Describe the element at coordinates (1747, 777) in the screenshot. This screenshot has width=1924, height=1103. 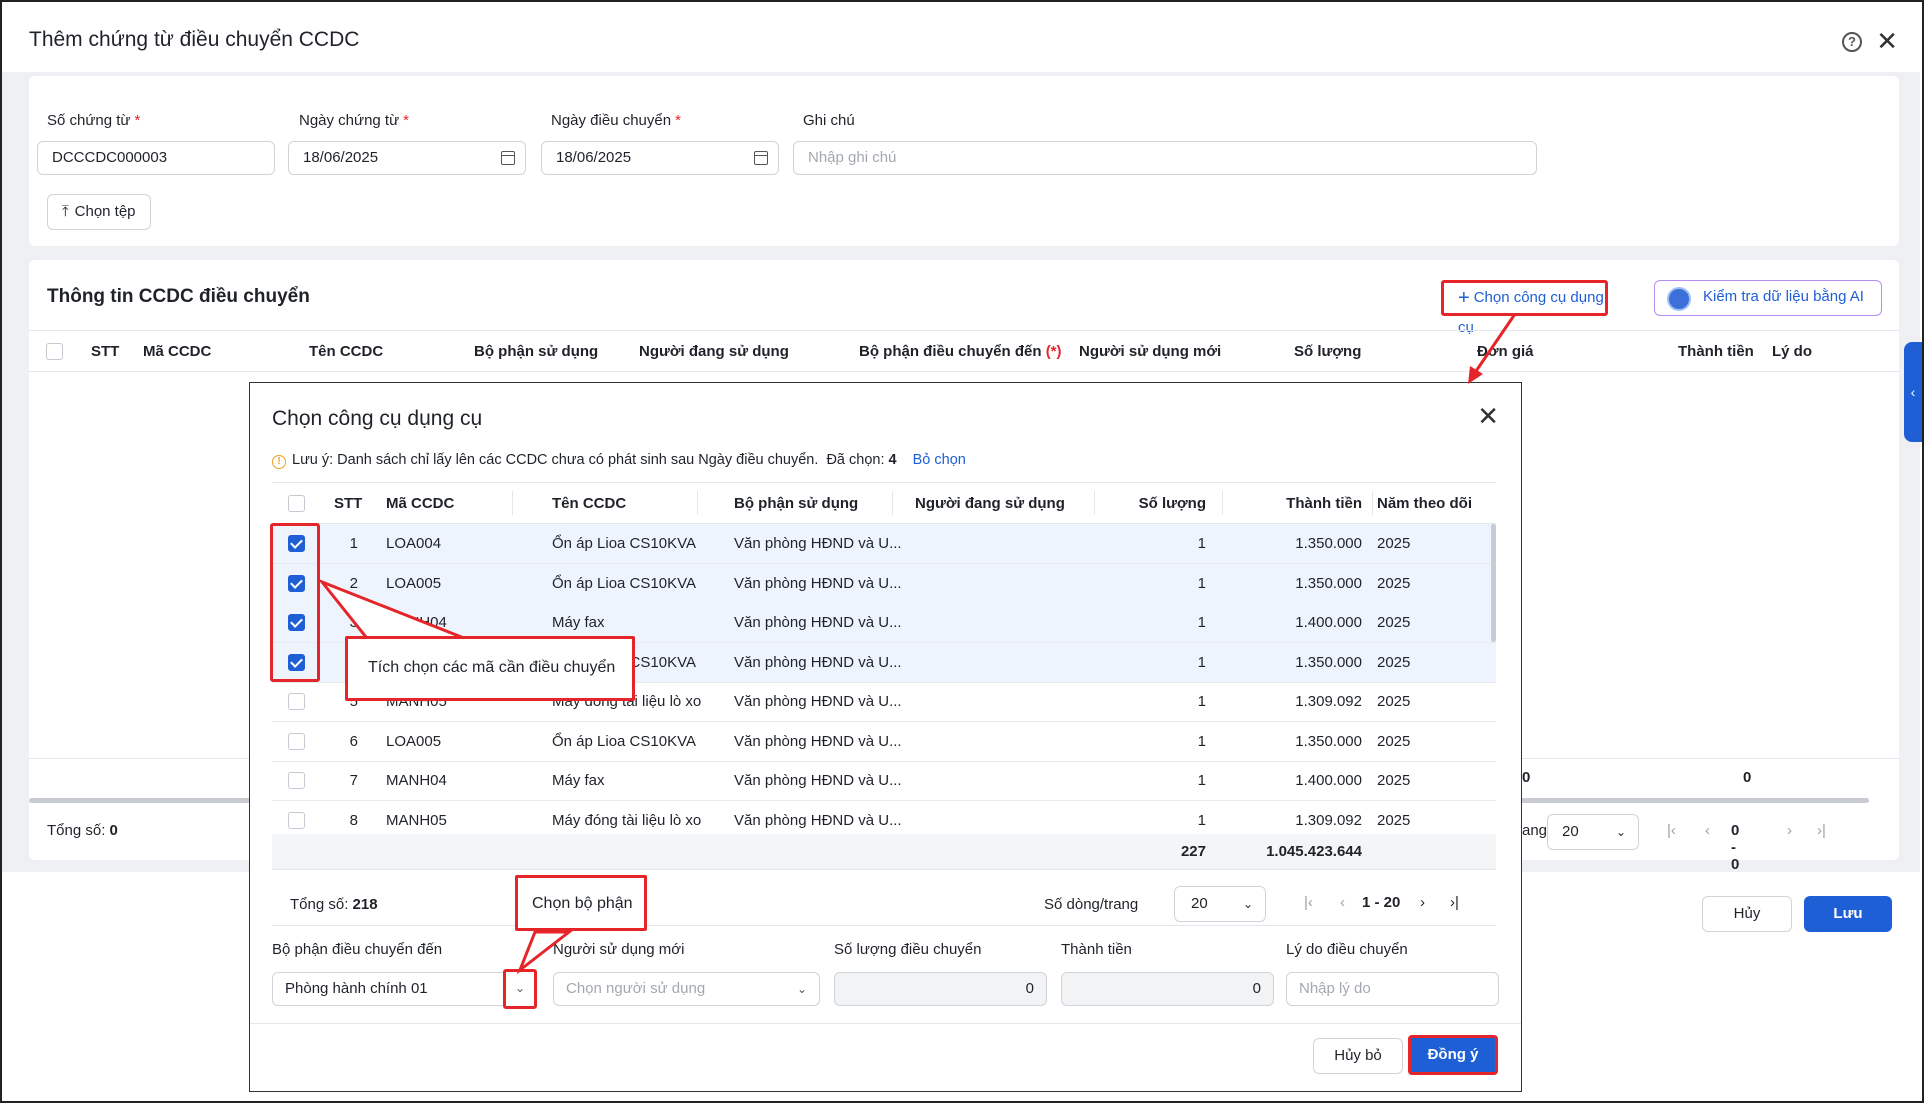
I see `summary-amount: 0` at that location.